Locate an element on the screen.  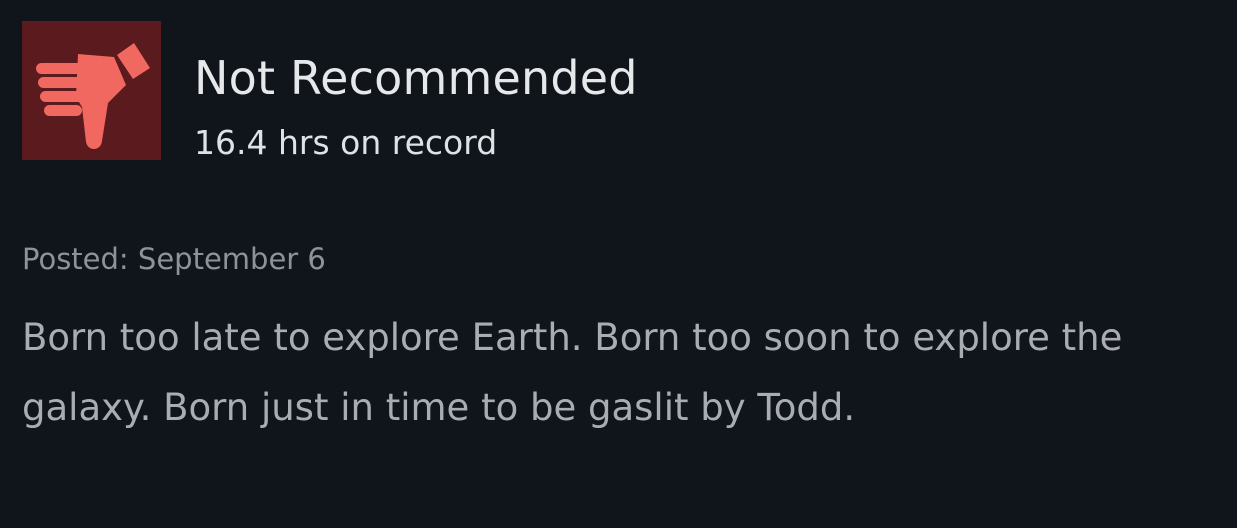
thumbs-down-icon is located at coordinates (91, 90).